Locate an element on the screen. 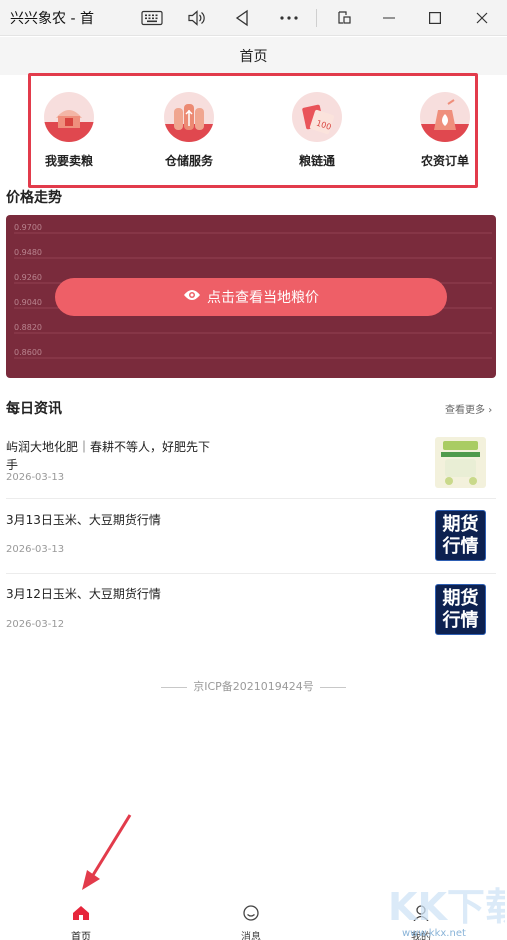 The width and height of the screenshot is (507, 940). volume-icon is located at coordinates (197, 18).